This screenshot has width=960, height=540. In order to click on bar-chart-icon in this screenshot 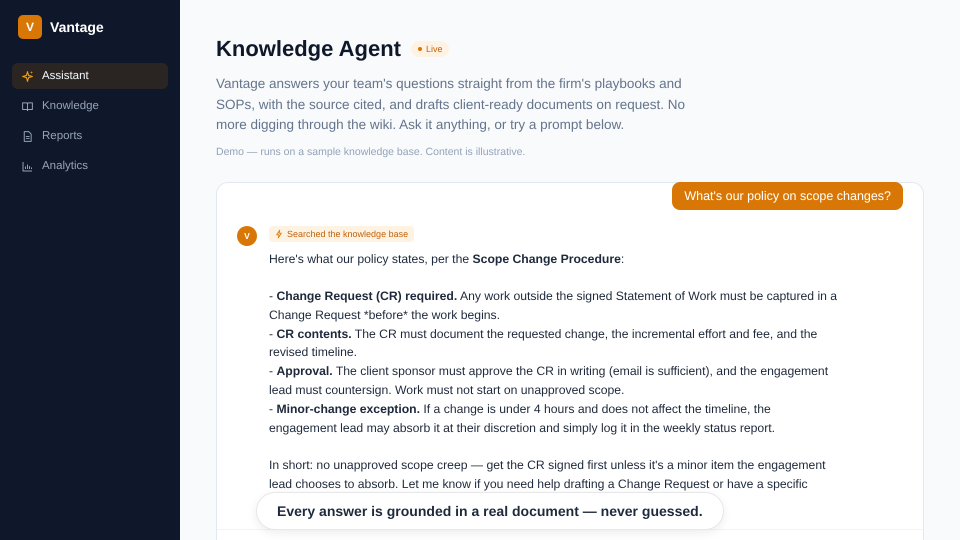, I will do `click(27, 166)`.